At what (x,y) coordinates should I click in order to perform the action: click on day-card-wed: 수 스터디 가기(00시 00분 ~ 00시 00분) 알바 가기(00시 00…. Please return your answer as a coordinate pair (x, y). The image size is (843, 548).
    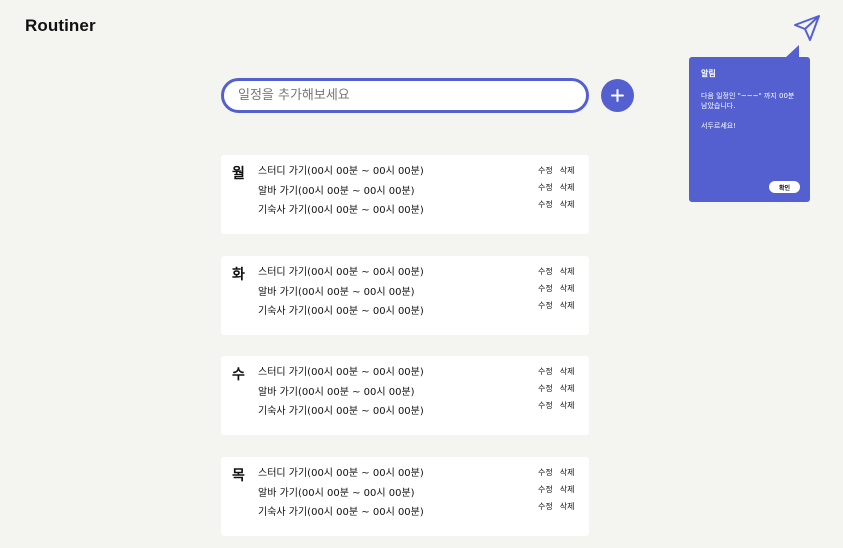
    Looking at the image, I should click on (405, 395).